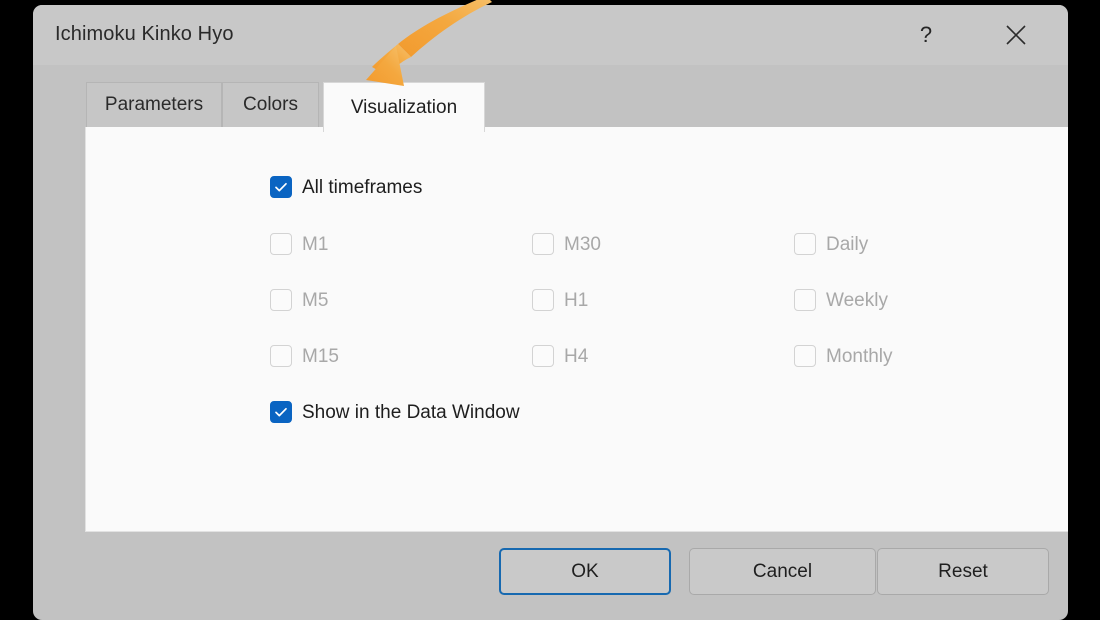  I want to click on checkbox-row-show-in-data-window: Show in the Data Window, so click(395, 412).